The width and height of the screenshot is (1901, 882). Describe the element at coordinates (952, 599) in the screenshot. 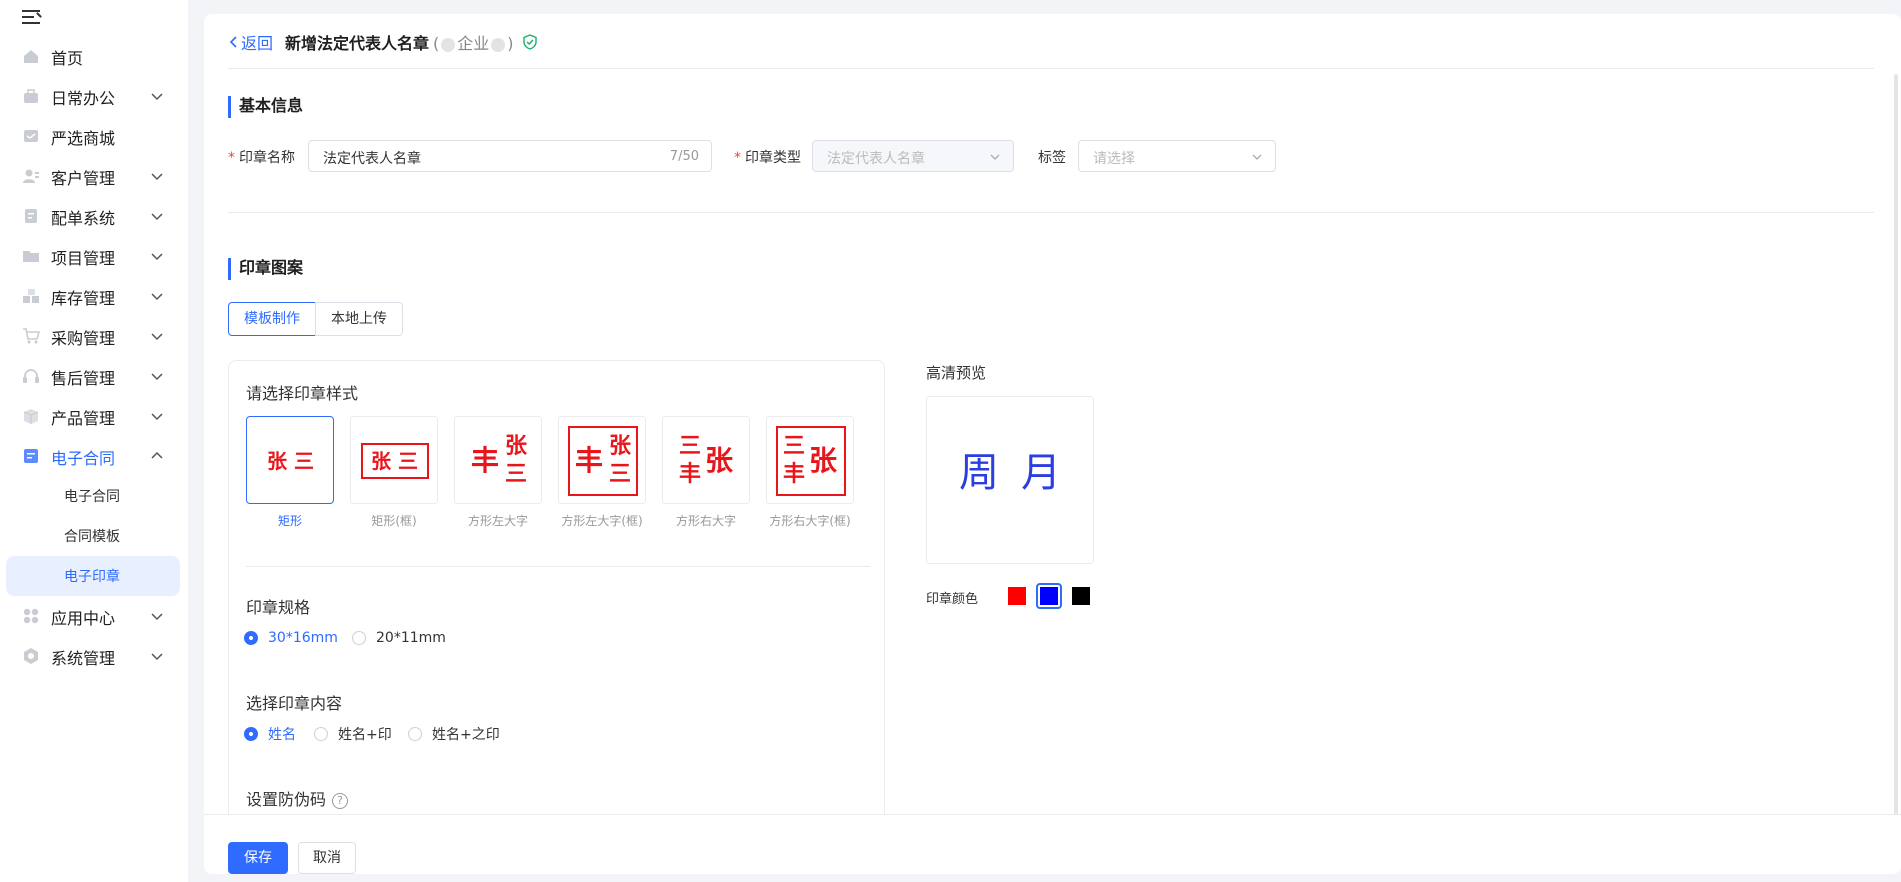

I see `color-label: 印章颜色` at that location.